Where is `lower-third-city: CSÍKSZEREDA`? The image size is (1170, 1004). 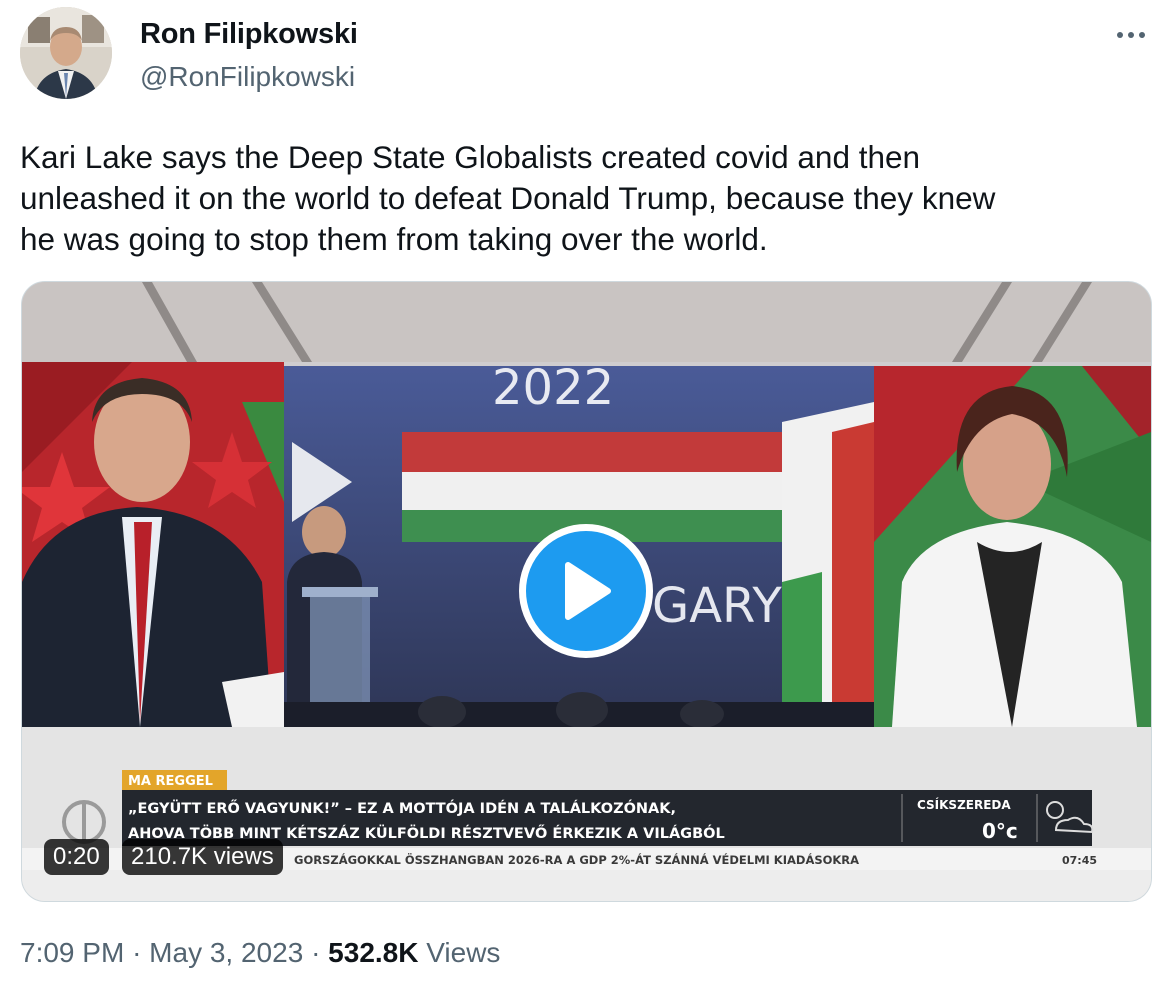 lower-third-city: CSÍKSZEREDA is located at coordinates (964, 804).